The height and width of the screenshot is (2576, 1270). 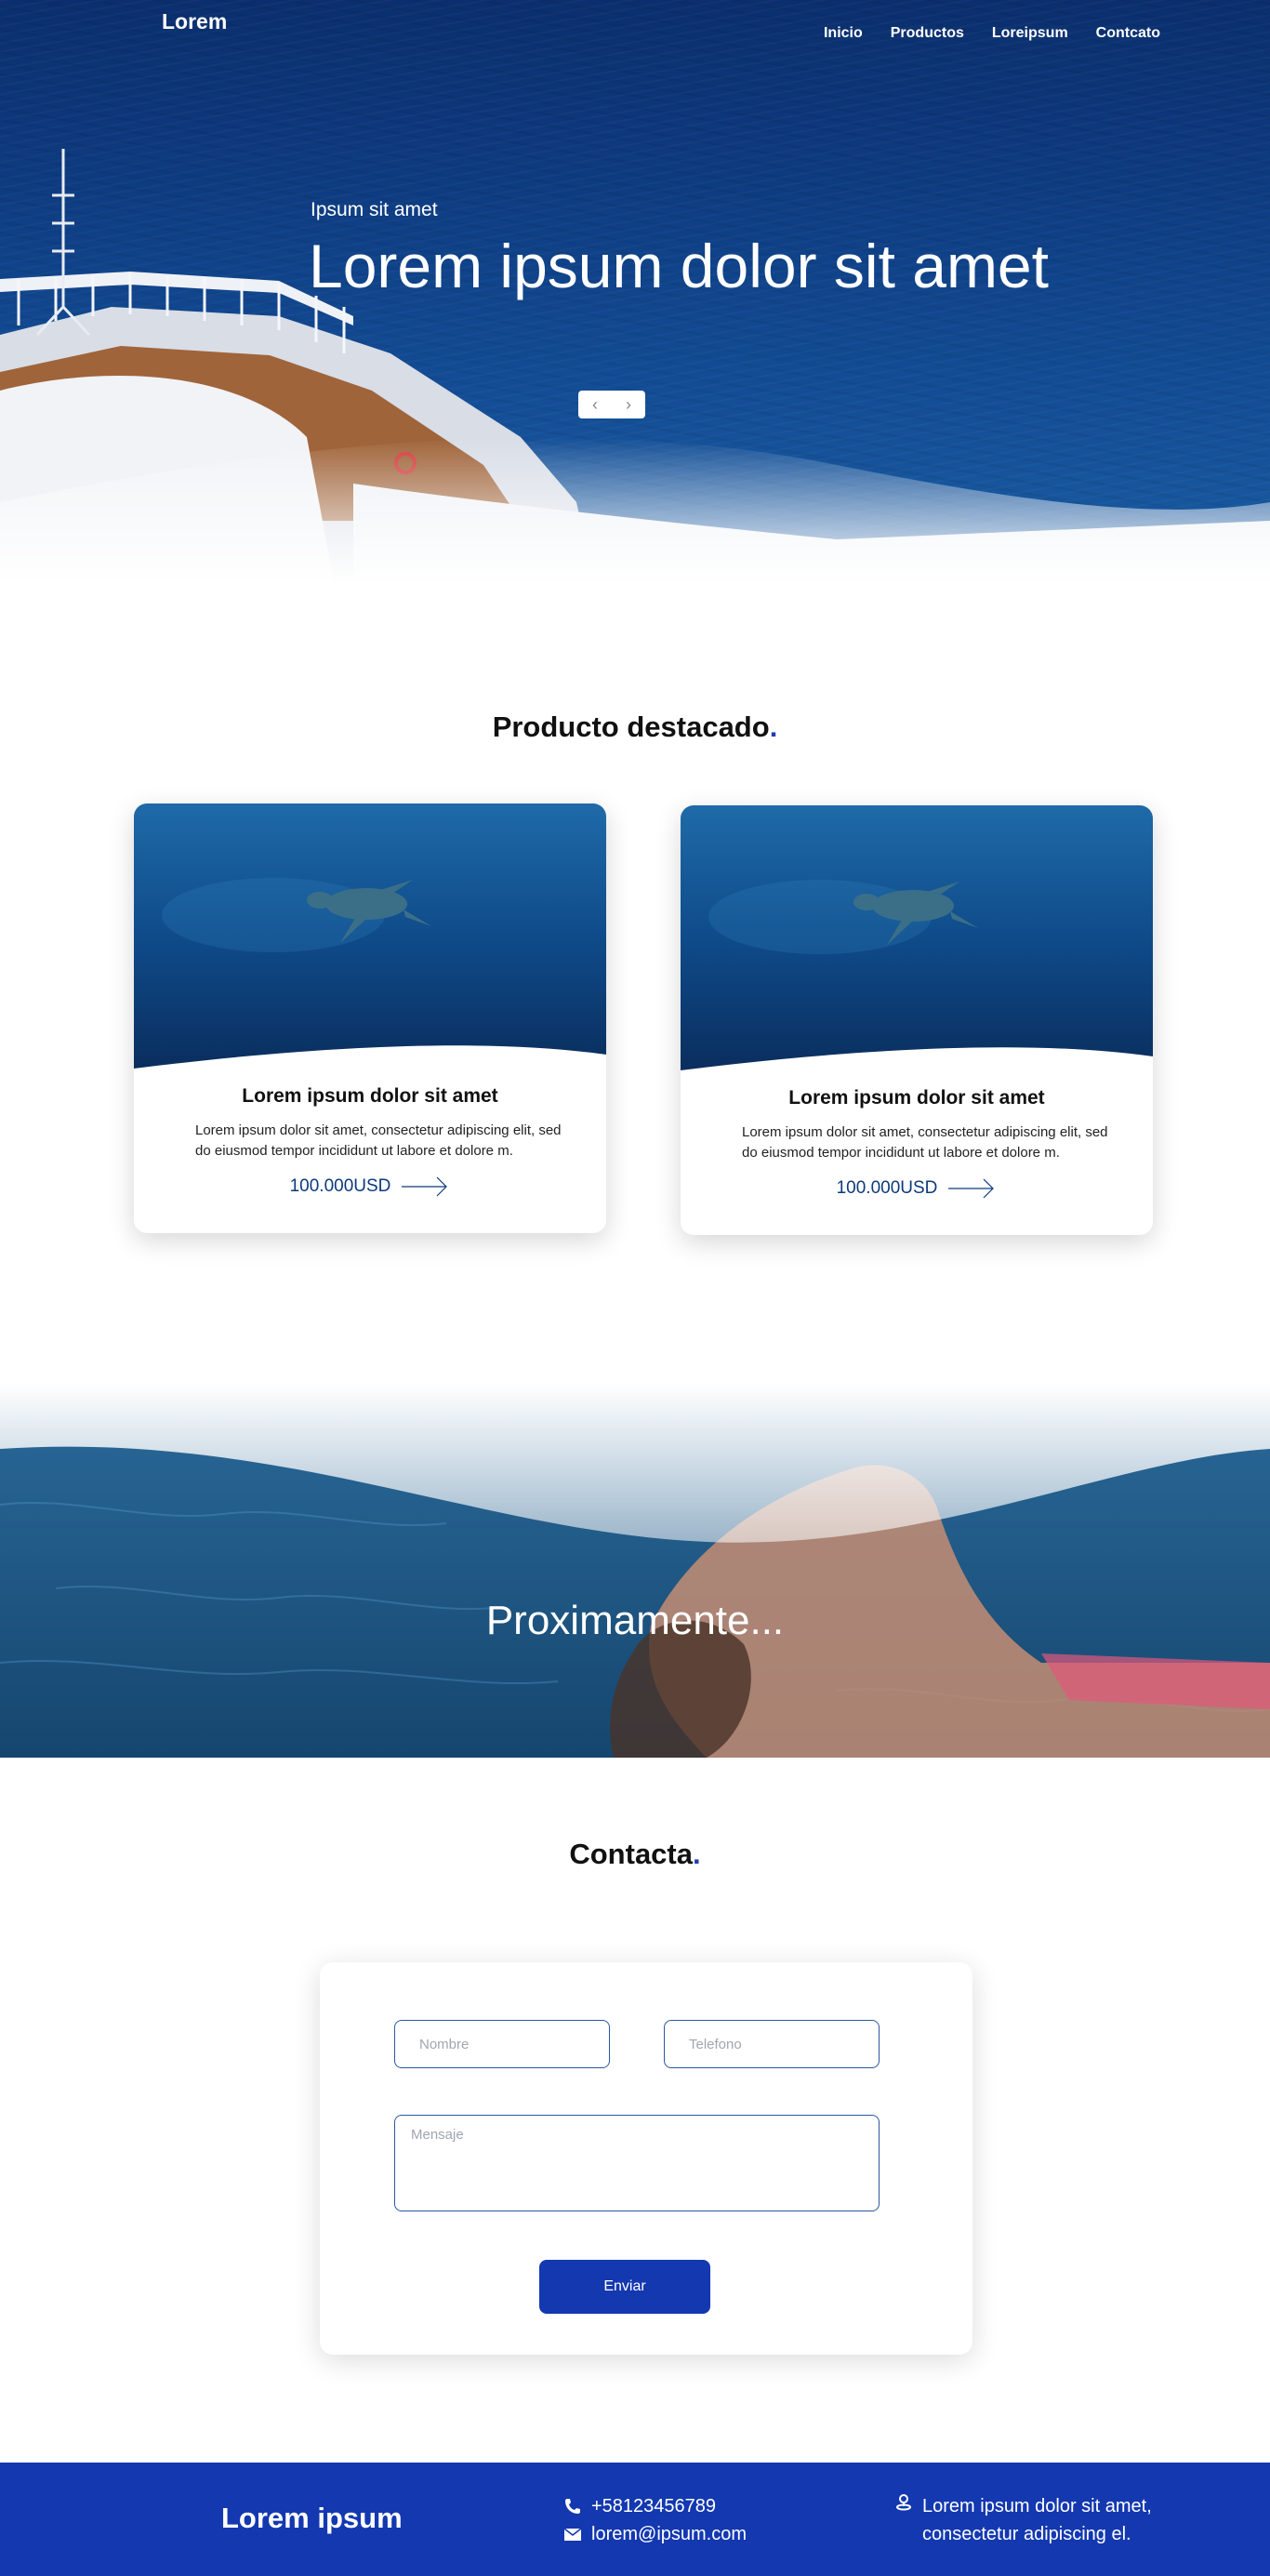 I want to click on send-button: Enviar, so click(x=624, y=2287).